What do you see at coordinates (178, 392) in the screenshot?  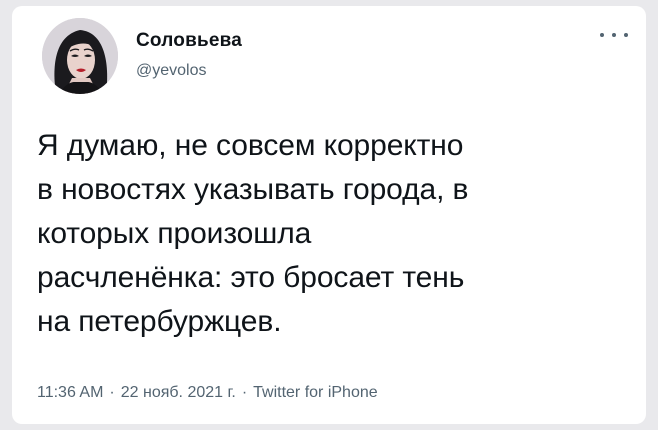 I see `tweet-date: 22 нояб. 2021 г.` at bounding box center [178, 392].